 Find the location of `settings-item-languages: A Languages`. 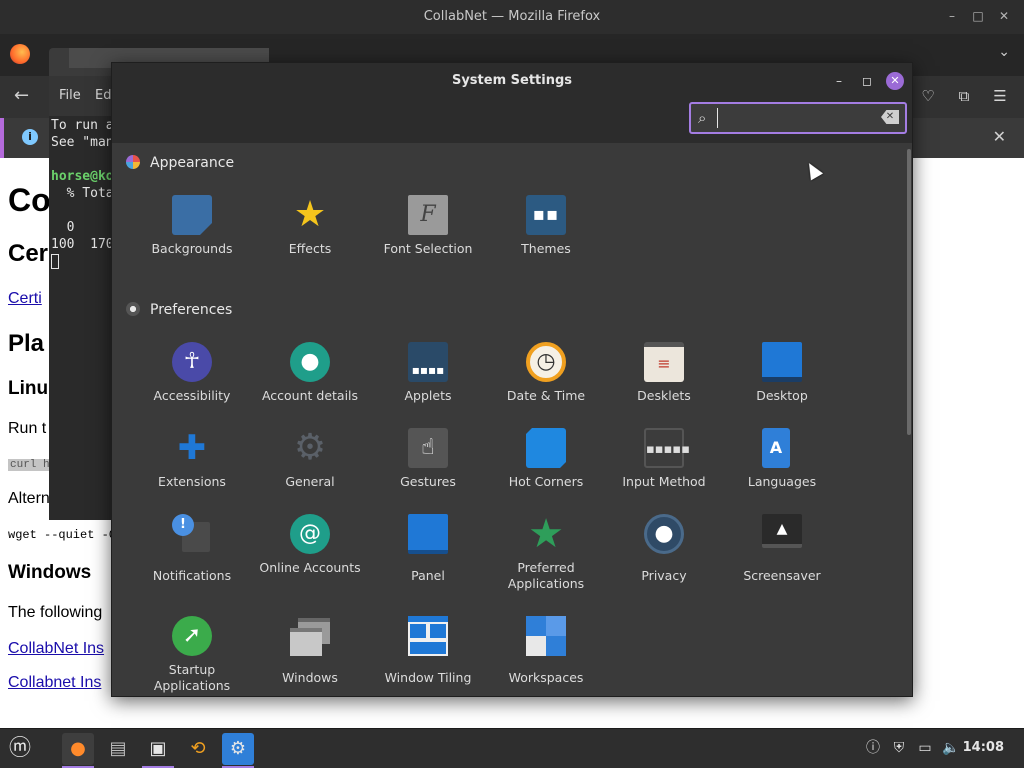

settings-item-languages: A Languages is located at coordinates (782, 471).